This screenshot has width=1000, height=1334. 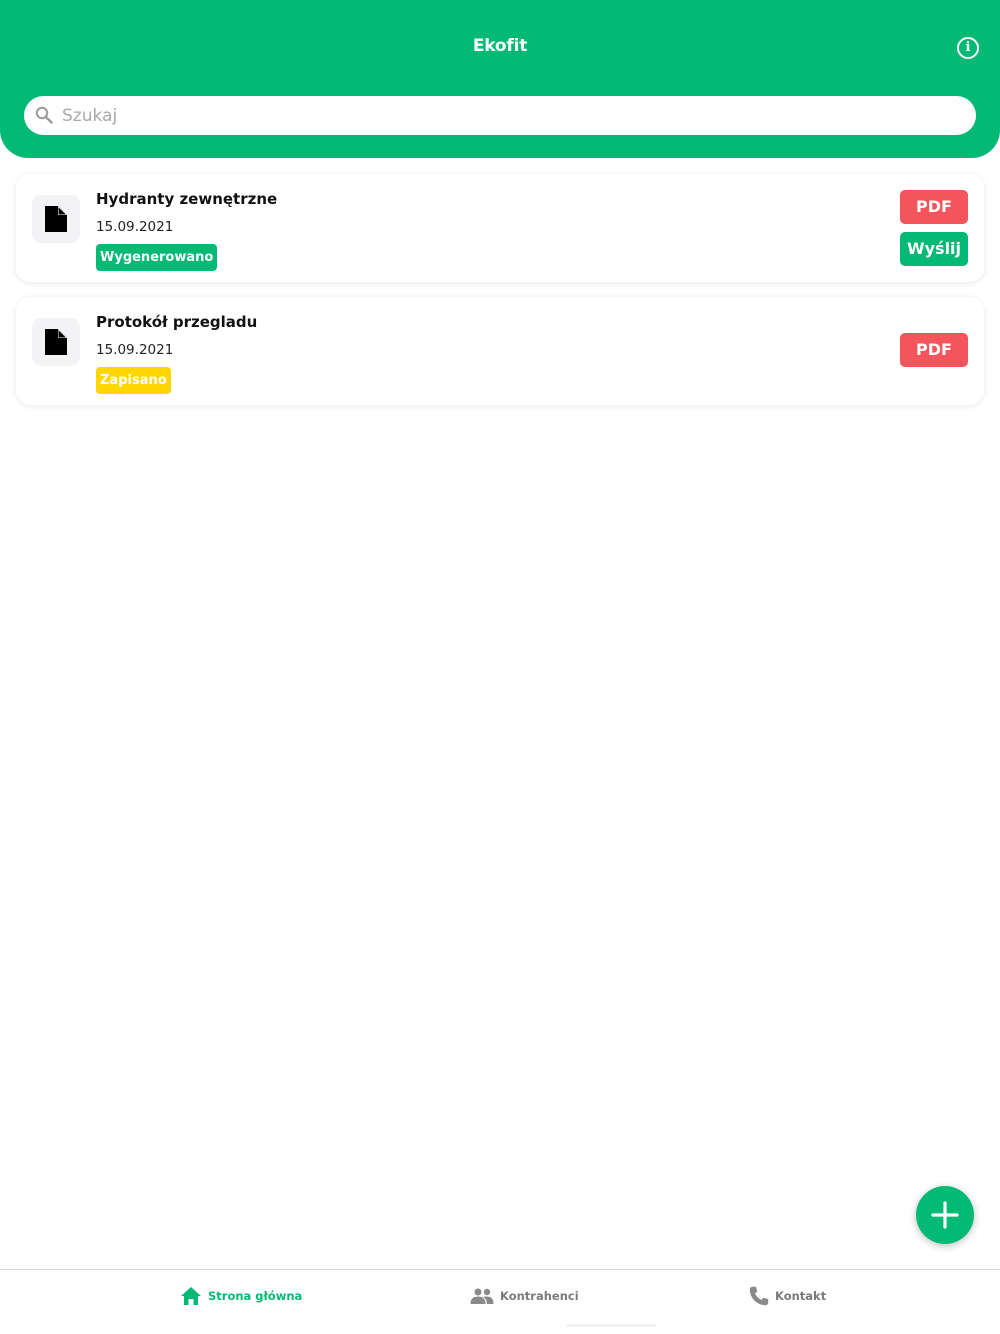 I want to click on tab-contractors: Kontrahenci, so click(x=524, y=1296).